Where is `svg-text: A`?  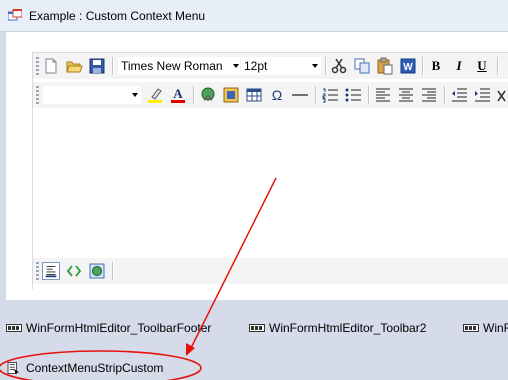
svg-text: A is located at coordinates (178, 93).